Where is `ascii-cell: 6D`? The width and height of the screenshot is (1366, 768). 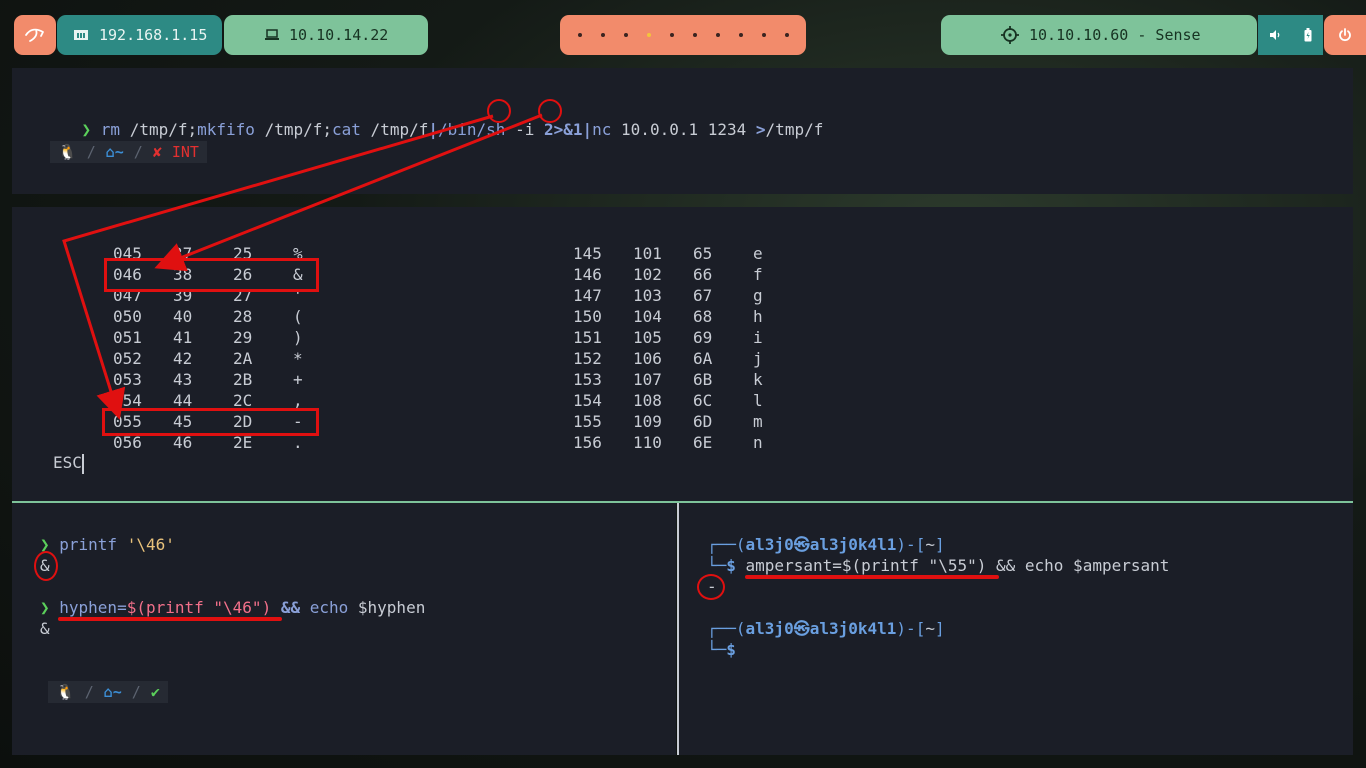
ascii-cell: 6D is located at coordinates (703, 421).